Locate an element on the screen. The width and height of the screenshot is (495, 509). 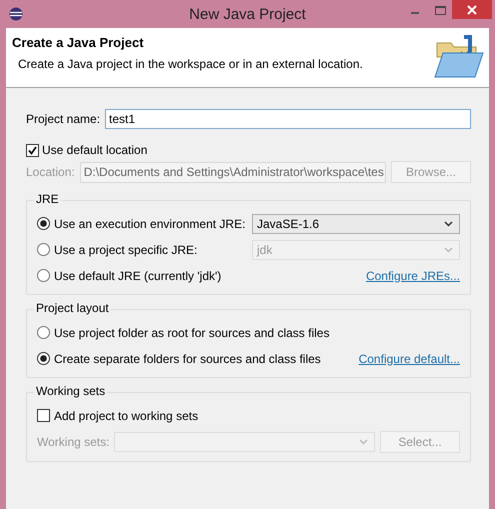
window-title: New Java Project is located at coordinates (247, 14).